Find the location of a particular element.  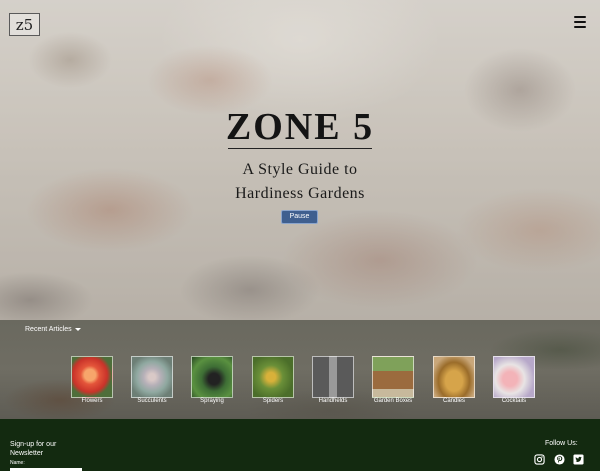

article-label: Spraying is located at coordinates (212, 401).